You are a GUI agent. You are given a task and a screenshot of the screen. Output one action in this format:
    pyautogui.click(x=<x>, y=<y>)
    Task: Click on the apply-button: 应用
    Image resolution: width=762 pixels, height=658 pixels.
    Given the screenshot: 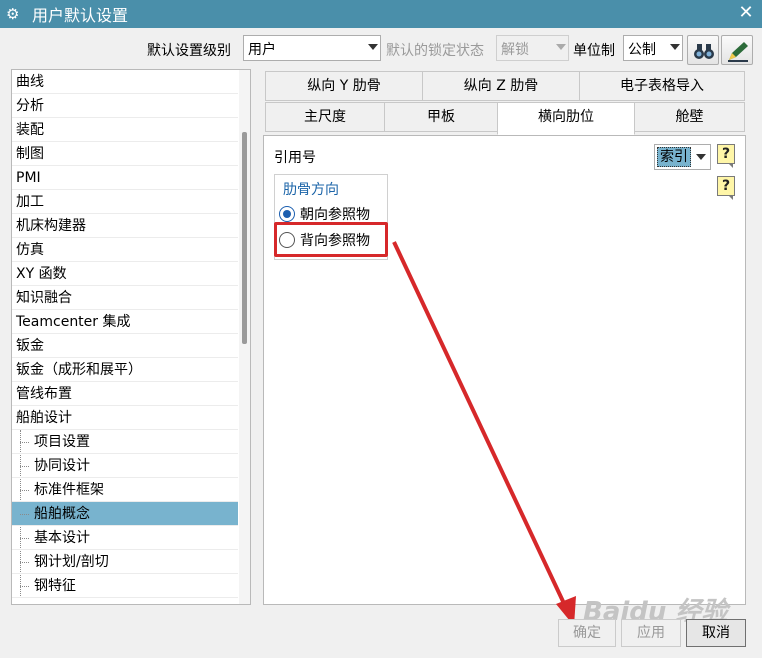 What is the action you would take?
    pyautogui.click(x=651, y=633)
    